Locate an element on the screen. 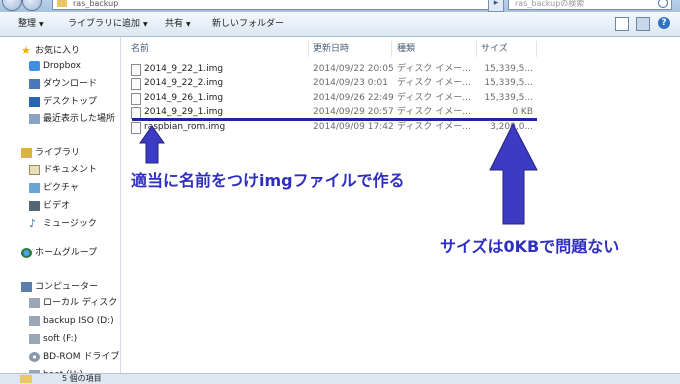 Image resolution: width=680 pixels, height=384 pixels. annotation-right-text: サイズは0KBで問題ない is located at coordinates (530, 246).